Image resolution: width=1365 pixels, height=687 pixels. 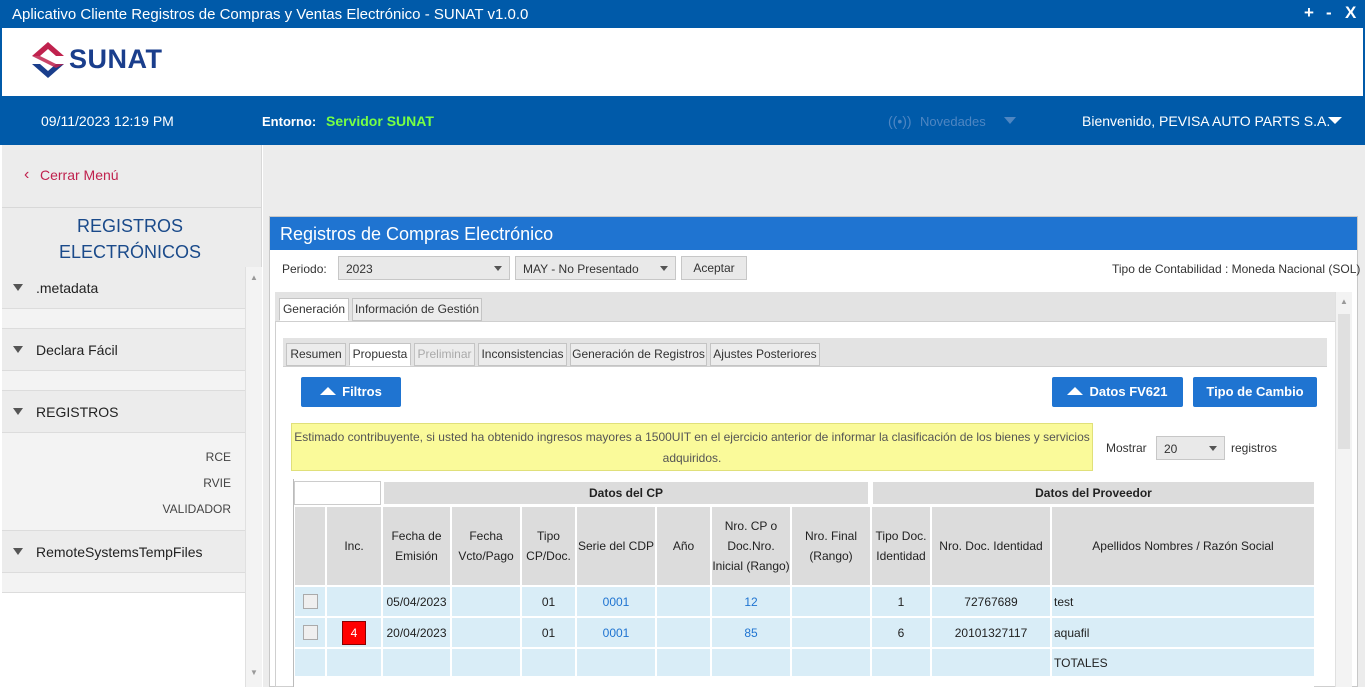 What do you see at coordinates (197, 509) in the screenshot?
I see `sidebar-item-validador: VALIDADOR` at bounding box center [197, 509].